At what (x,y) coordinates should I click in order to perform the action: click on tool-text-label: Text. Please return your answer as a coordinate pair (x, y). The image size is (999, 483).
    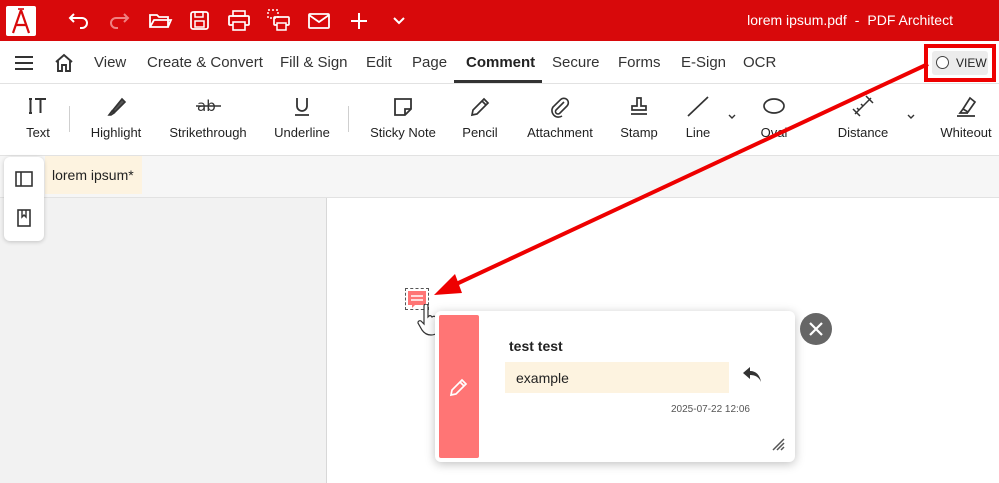
    Looking at the image, I should click on (38, 132).